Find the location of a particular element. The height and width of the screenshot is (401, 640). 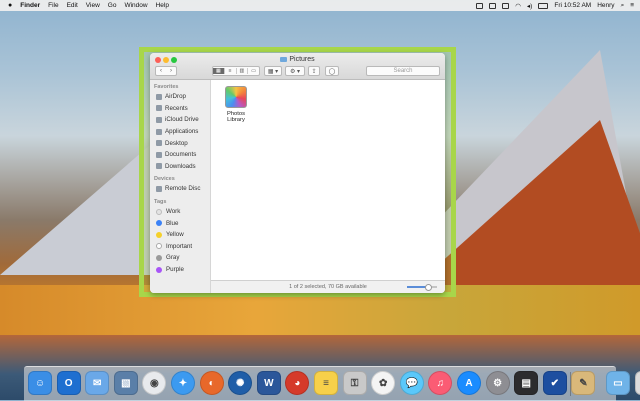

sidebar-item-icloud-drive: iCloud Drive is located at coordinates (180, 120).